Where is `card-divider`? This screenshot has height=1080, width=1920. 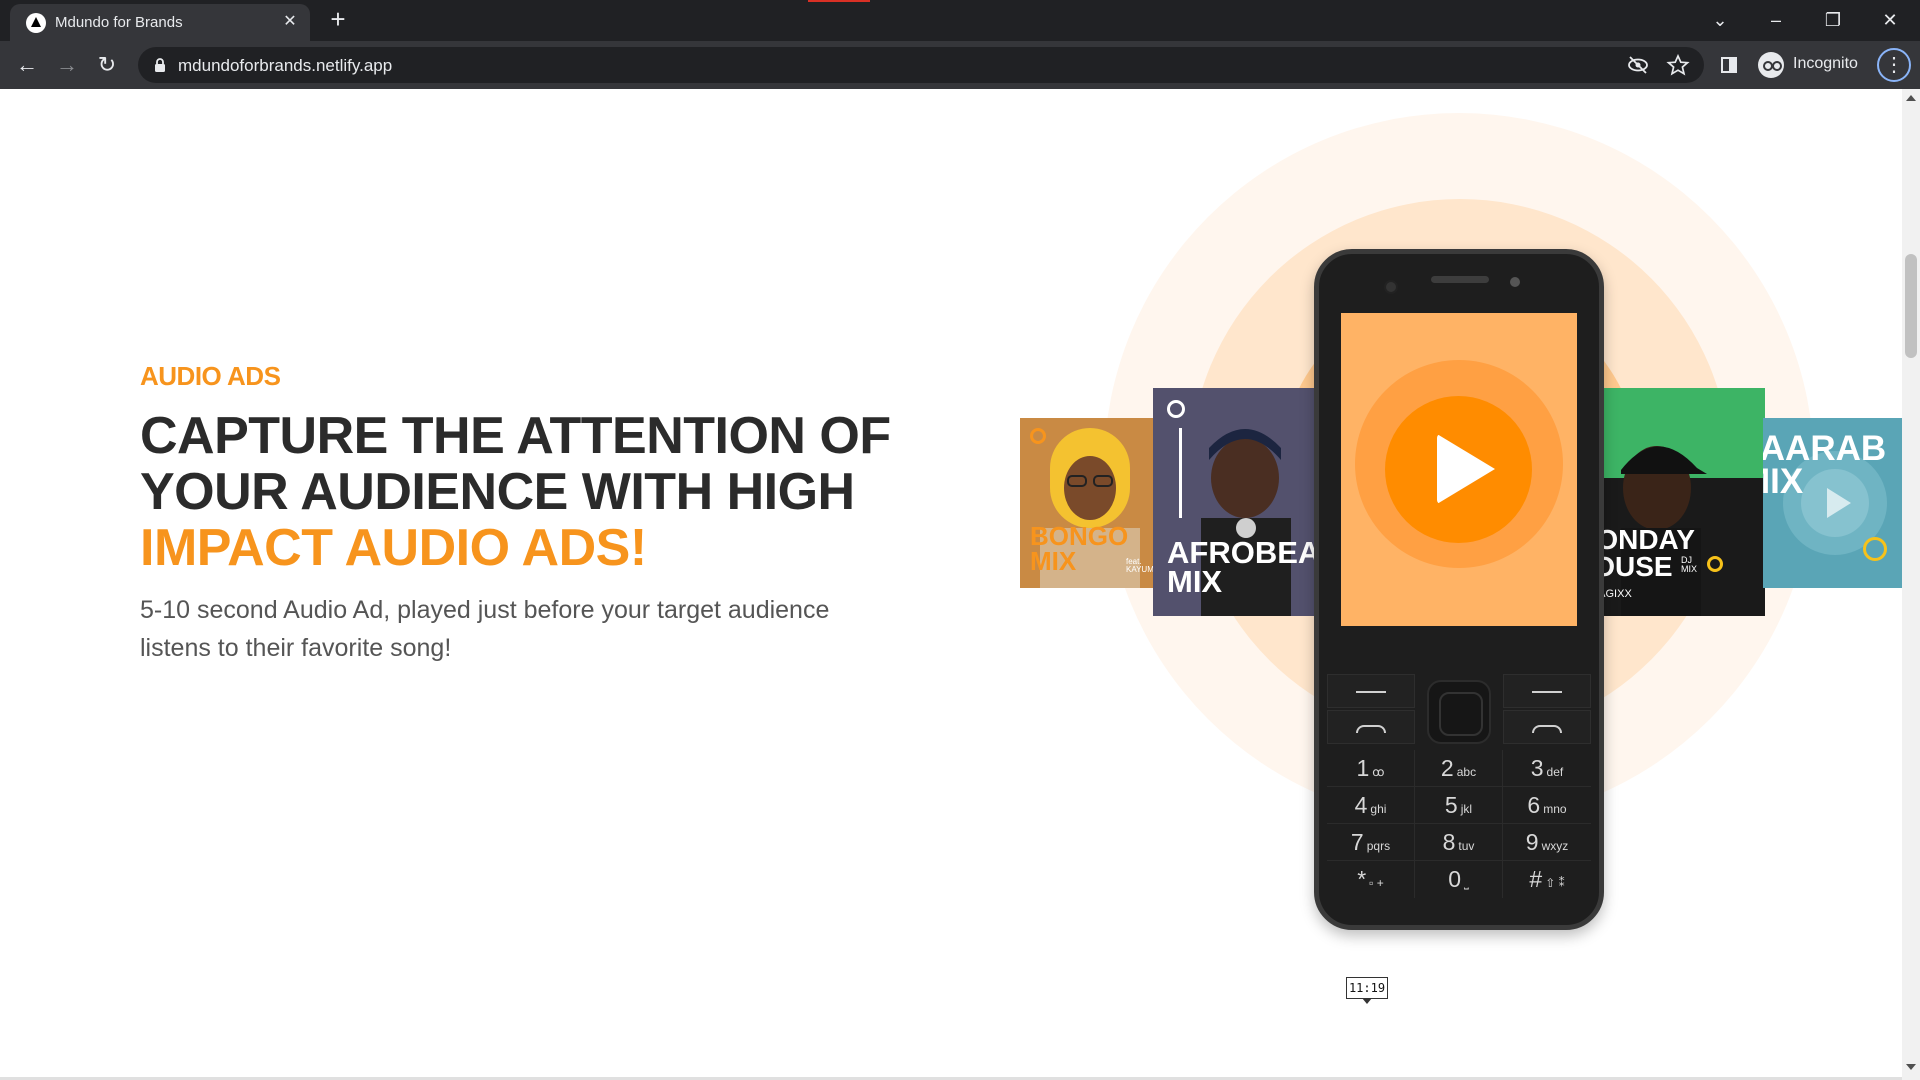
card-divider is located at coordinates (1180, 473).